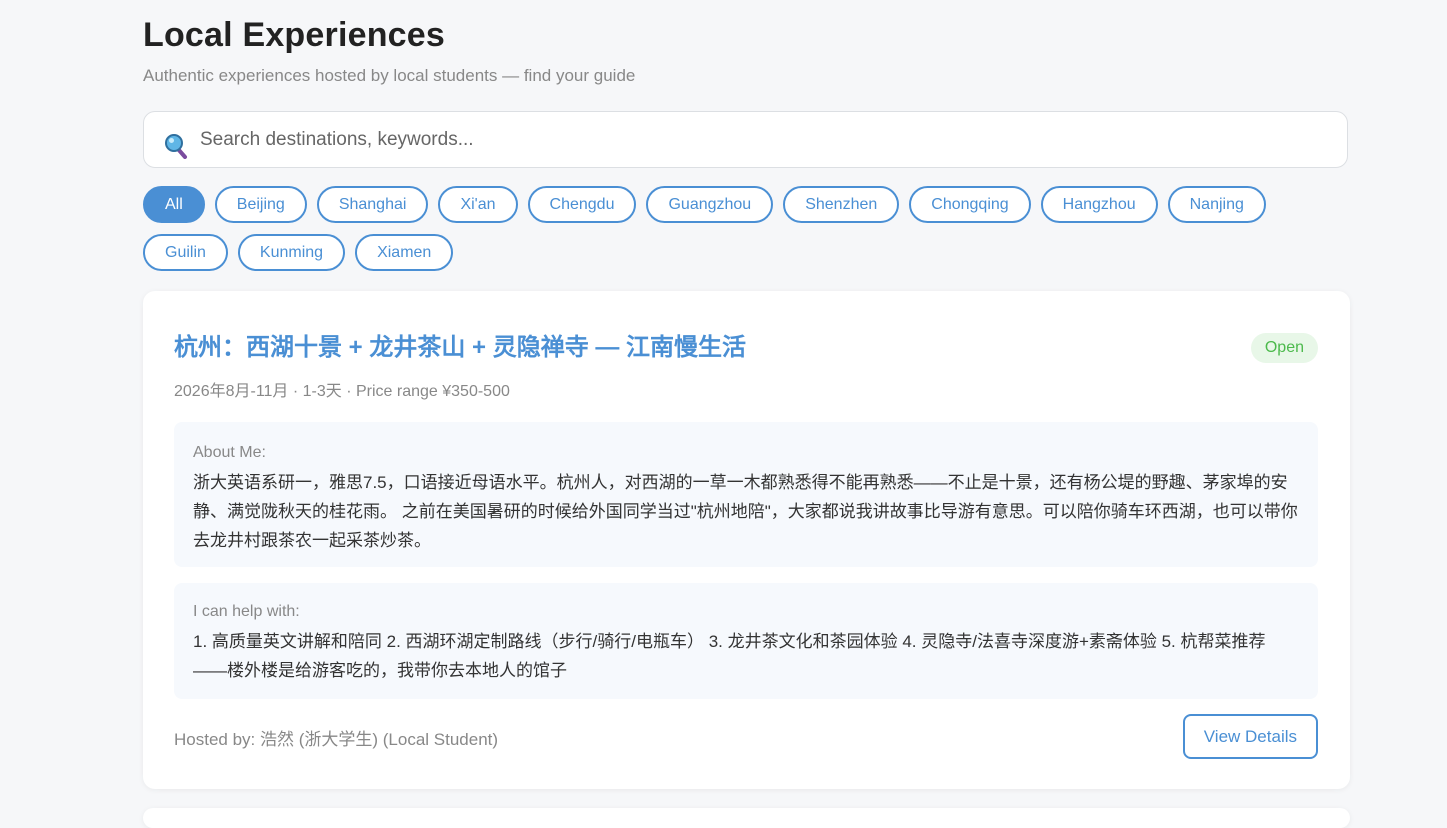 This screenshot has width=1447, height=828. What do you see at coordinates (246, 611) in the screenshot?
I see `help-with-label: I can help with:` at bounding box center [246, 611].